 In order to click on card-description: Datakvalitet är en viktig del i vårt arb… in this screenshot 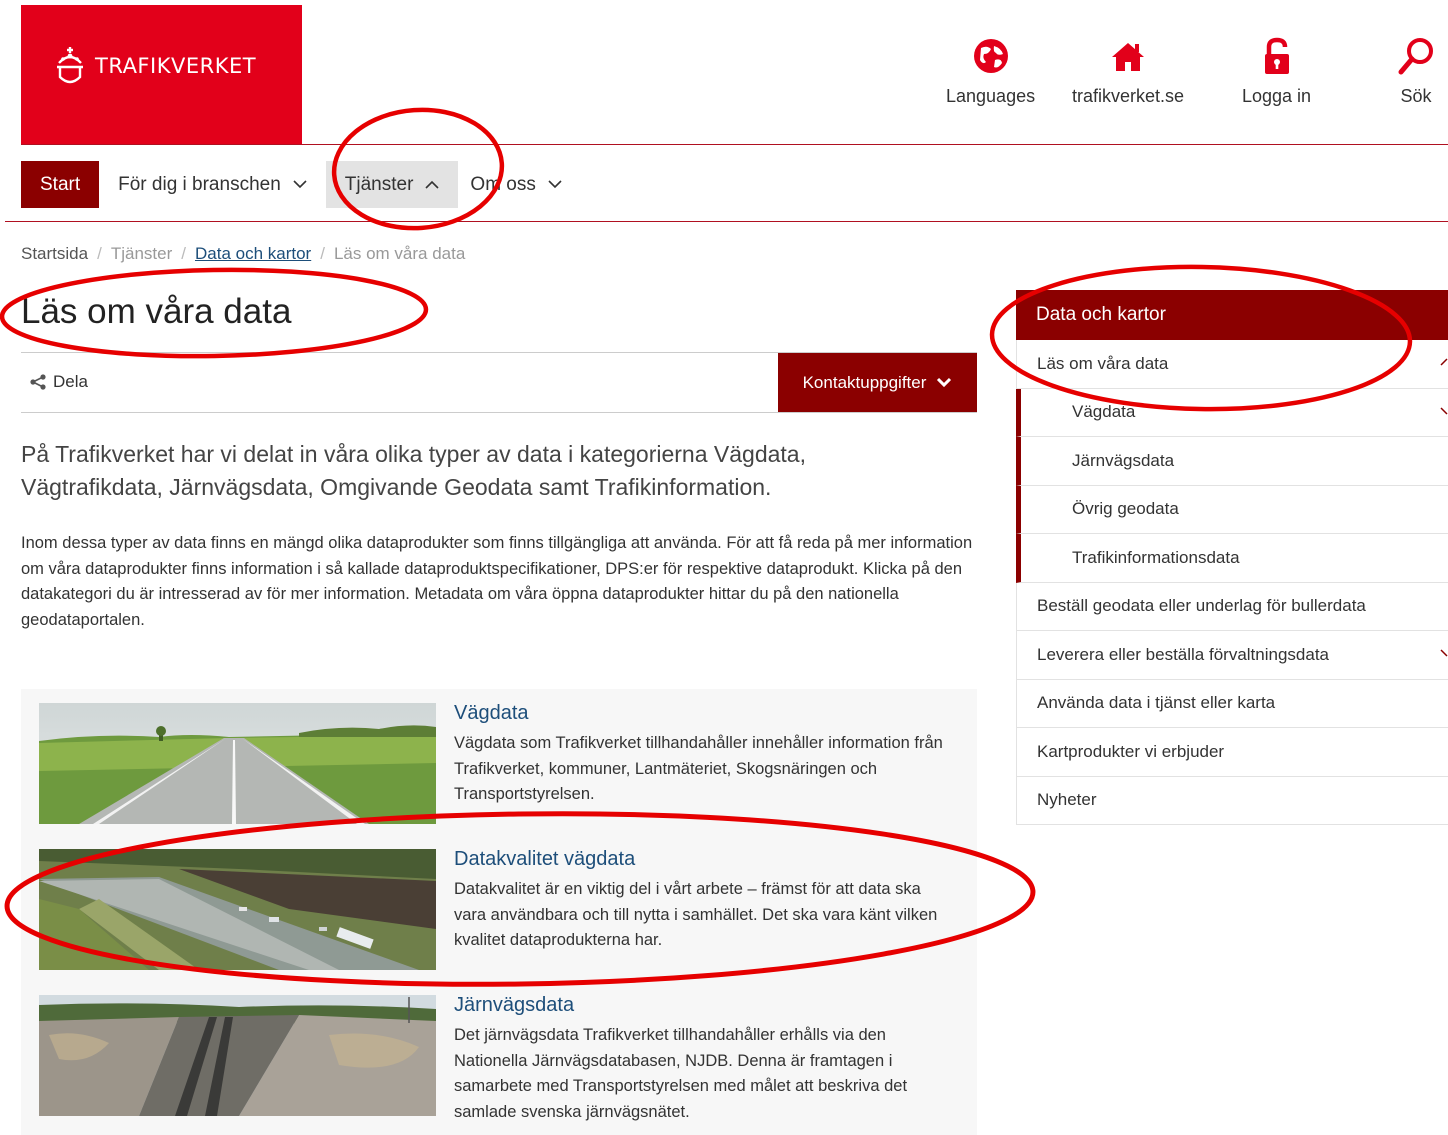, I will do `click(696, 914)`.